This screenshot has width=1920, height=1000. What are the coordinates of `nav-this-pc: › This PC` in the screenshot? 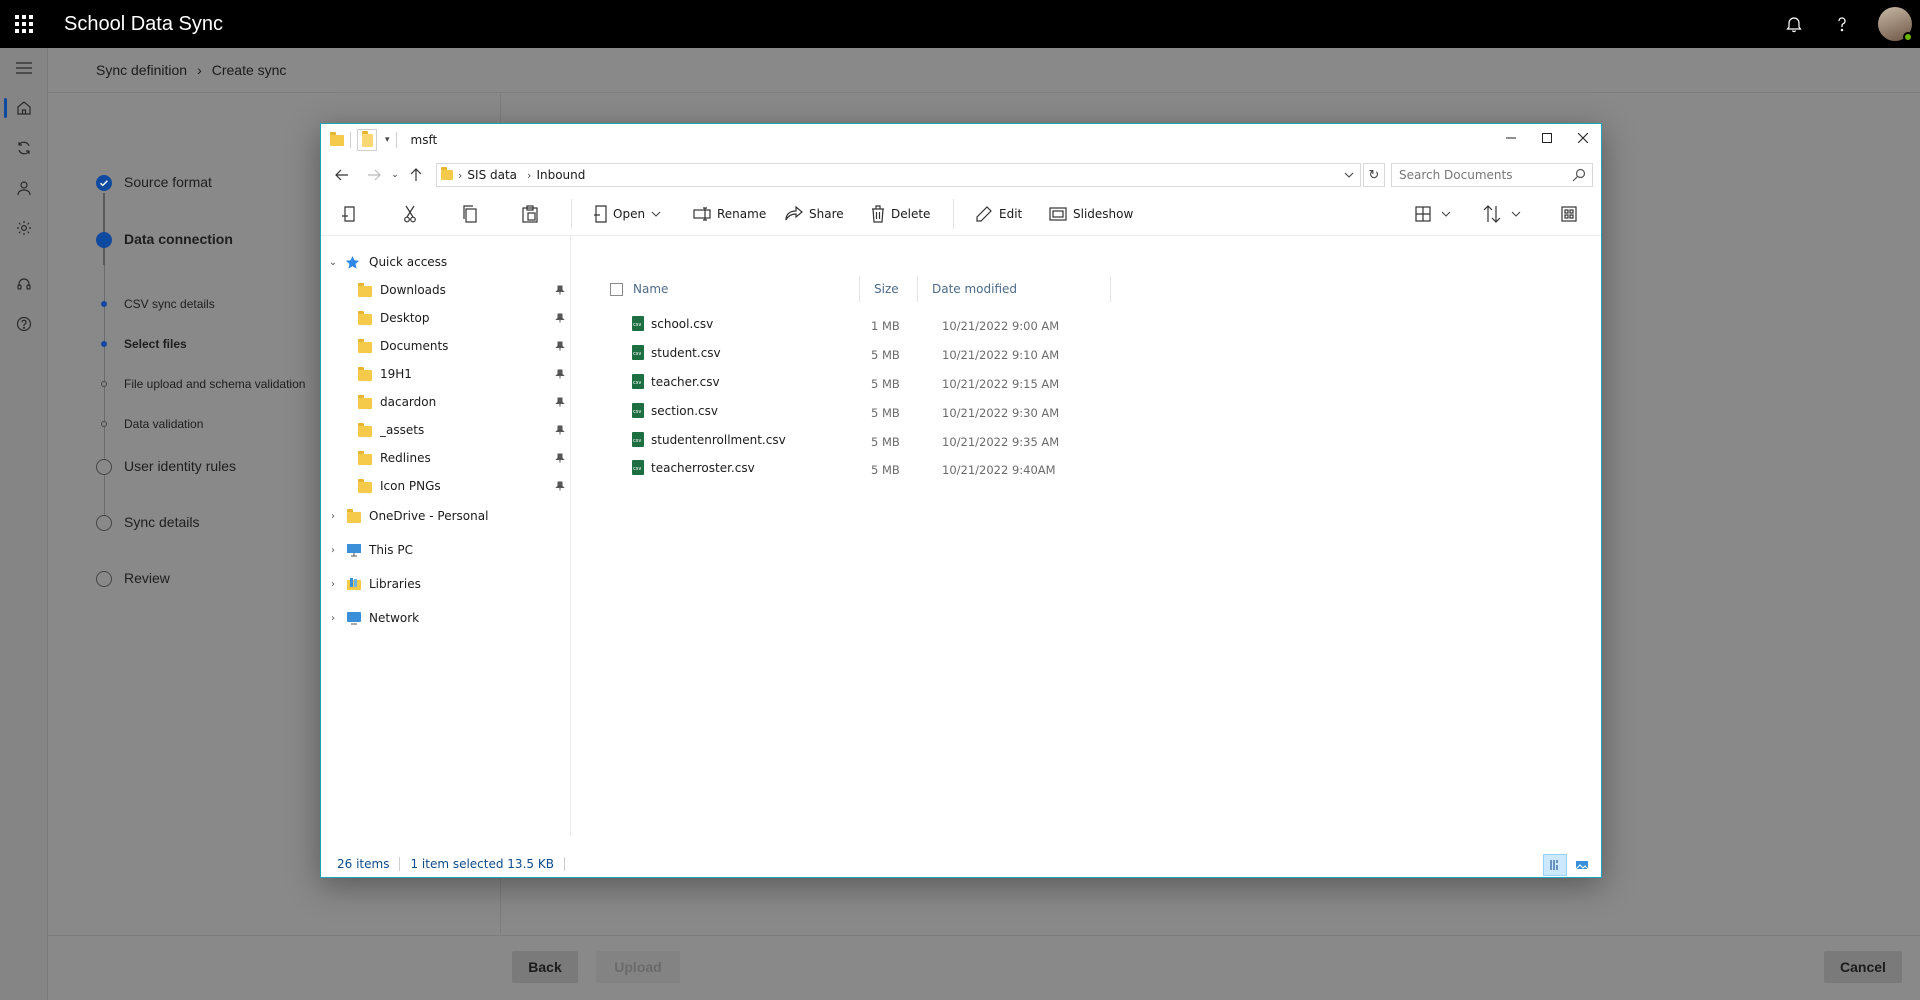 It's located at (446, 550).